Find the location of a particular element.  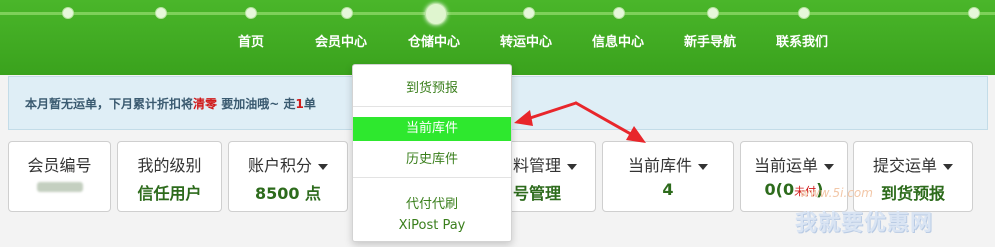

watermark-logo: 我就要优惠网 is located at coordinates (864, 223).